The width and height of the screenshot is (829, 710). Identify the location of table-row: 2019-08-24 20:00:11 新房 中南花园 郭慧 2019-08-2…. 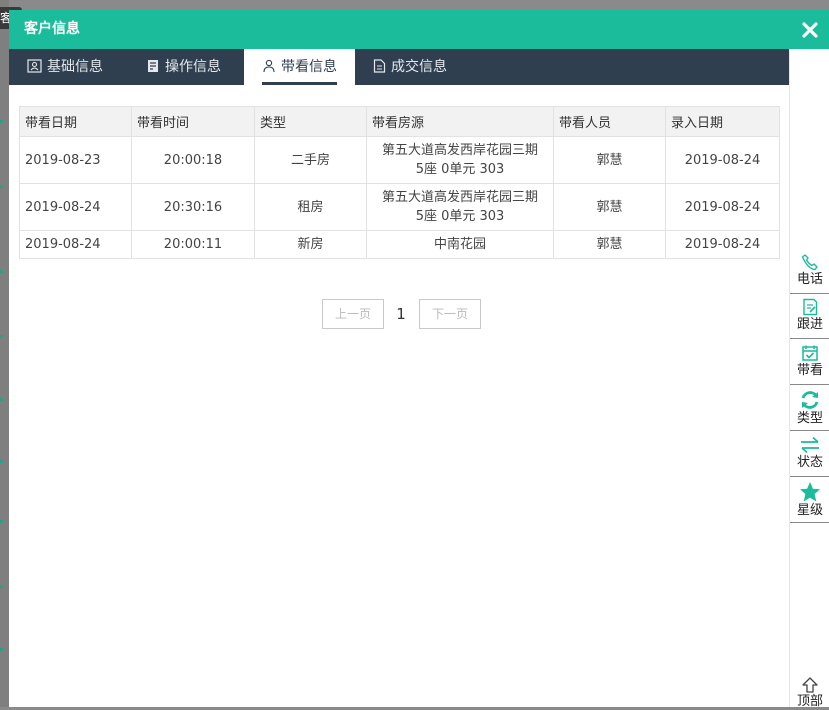
(399, 244).